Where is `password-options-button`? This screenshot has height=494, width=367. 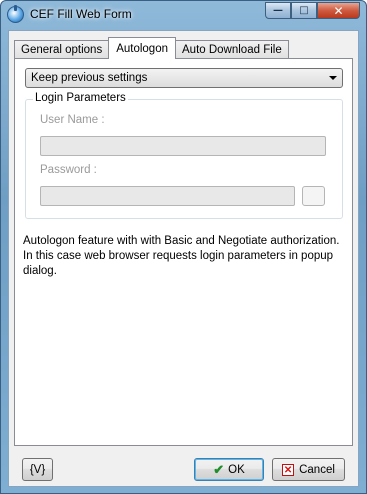
password-options-button is located at coordinates (313, 196).